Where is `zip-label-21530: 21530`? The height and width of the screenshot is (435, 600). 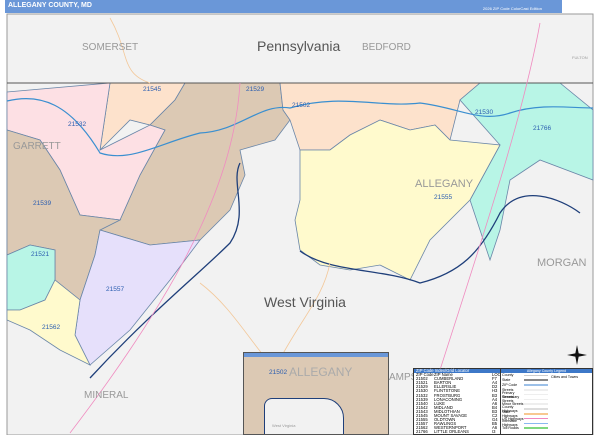
zip-label-21530: 21530 is located at coordinates (484, 112).